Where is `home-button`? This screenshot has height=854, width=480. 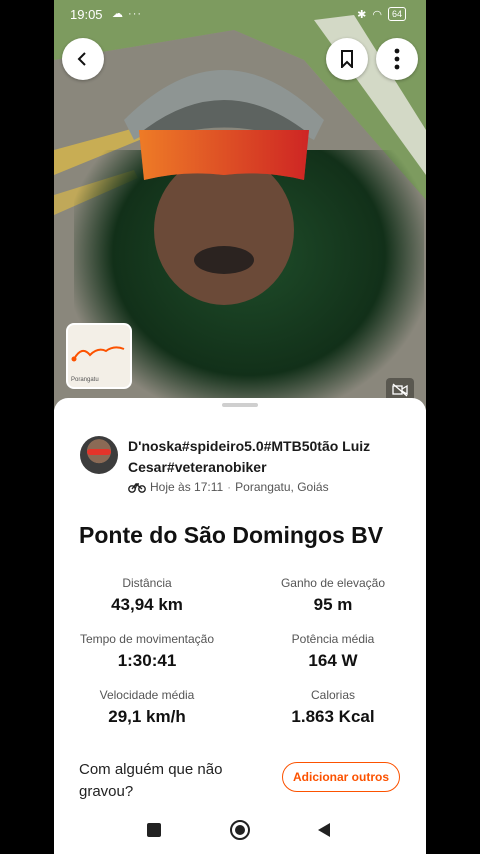 home-button is located at coordinates (240, 830).